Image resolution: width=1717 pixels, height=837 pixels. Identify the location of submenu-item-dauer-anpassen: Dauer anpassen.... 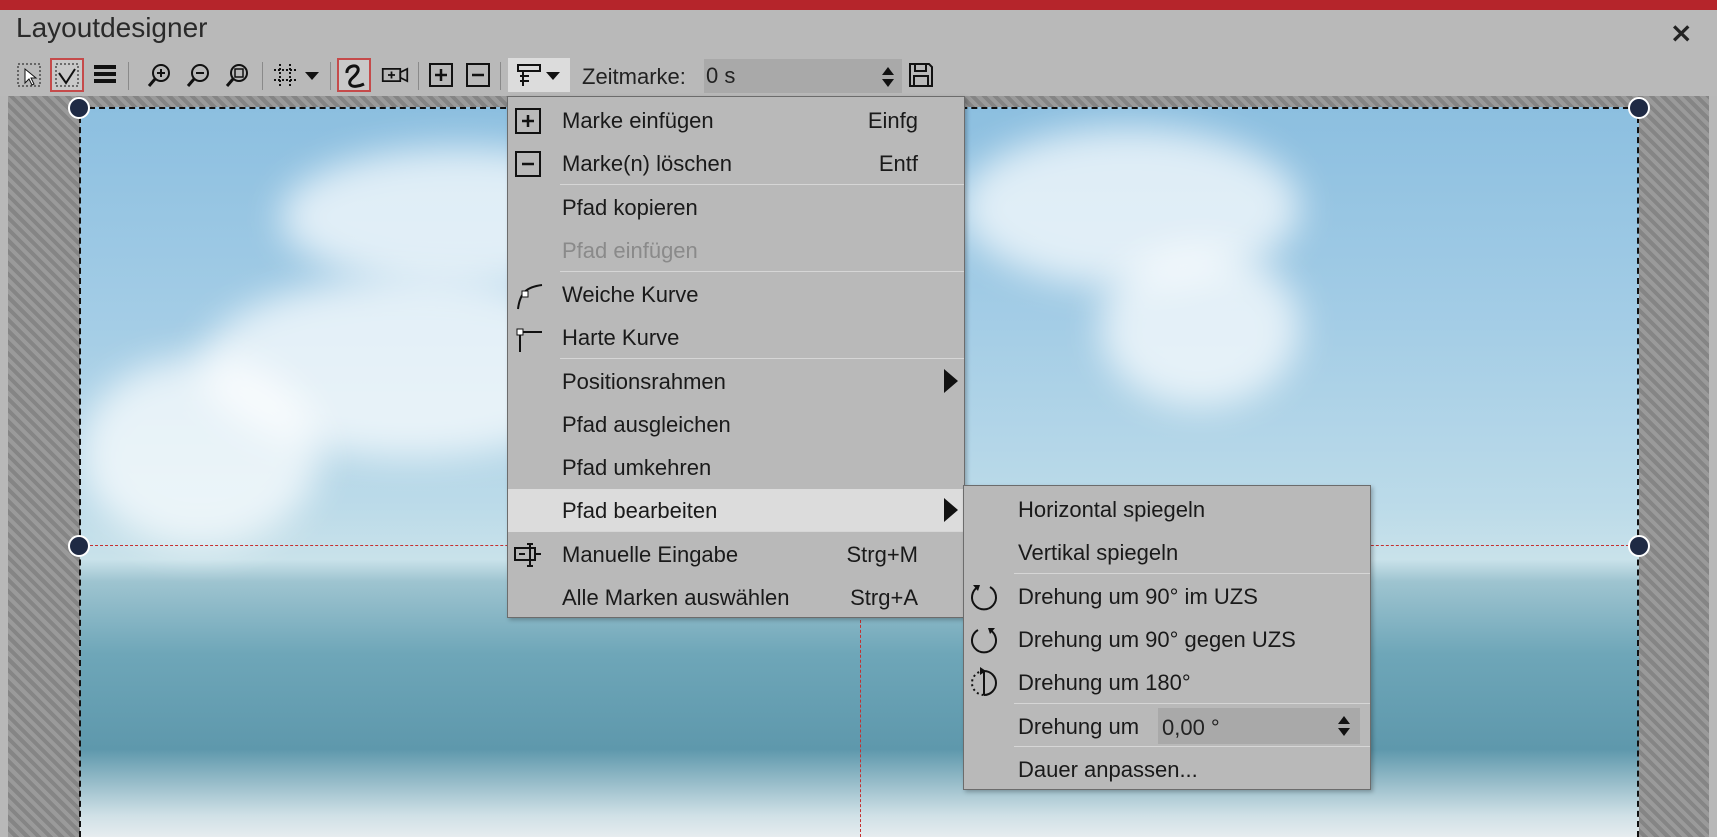
(1167, 769).